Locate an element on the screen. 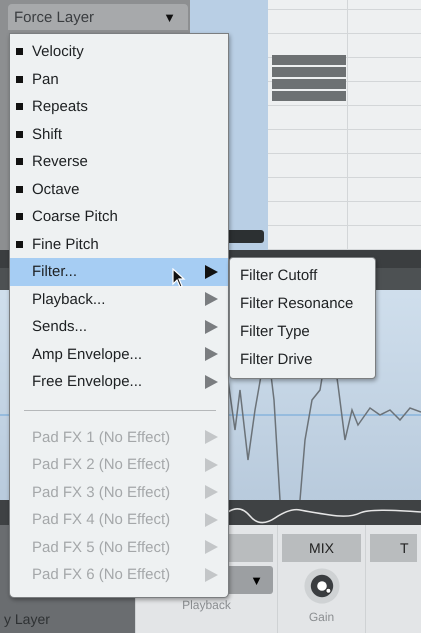 The height and width of the screenshot is (633, 421). menu-item: Coarse Pitch is located at coordinates (119, 216).